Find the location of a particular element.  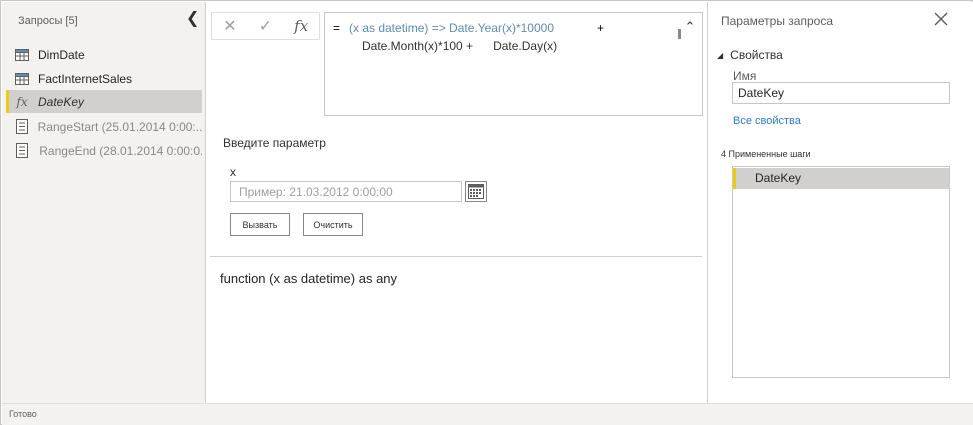

query-settings-title: Параметры запроса is located at coordinates (777, 21).